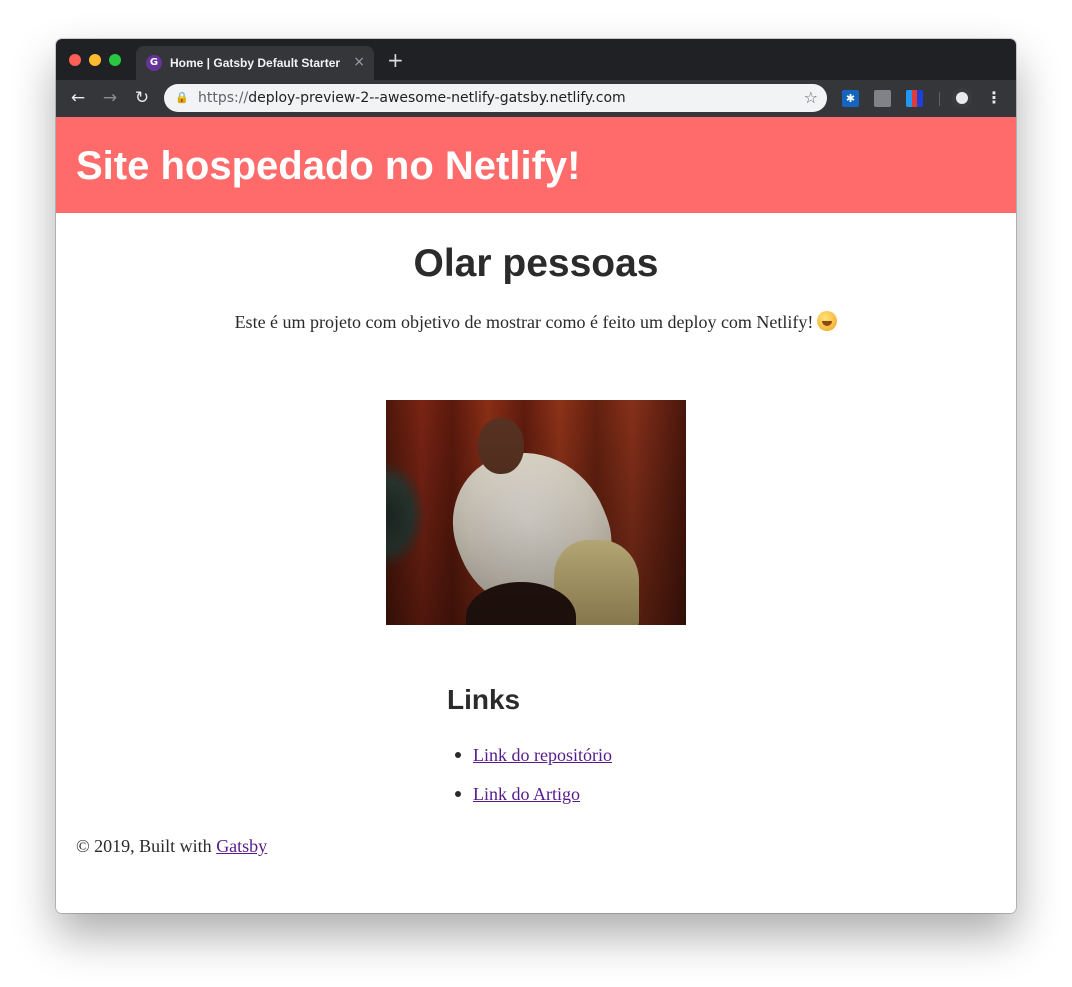 This screenshot has width=1072, height=987. Describe the element at coordinates (536, 59) in the screenshot. I see `tab-strip: G Home | Gatsby Default Starter × +` at that location.